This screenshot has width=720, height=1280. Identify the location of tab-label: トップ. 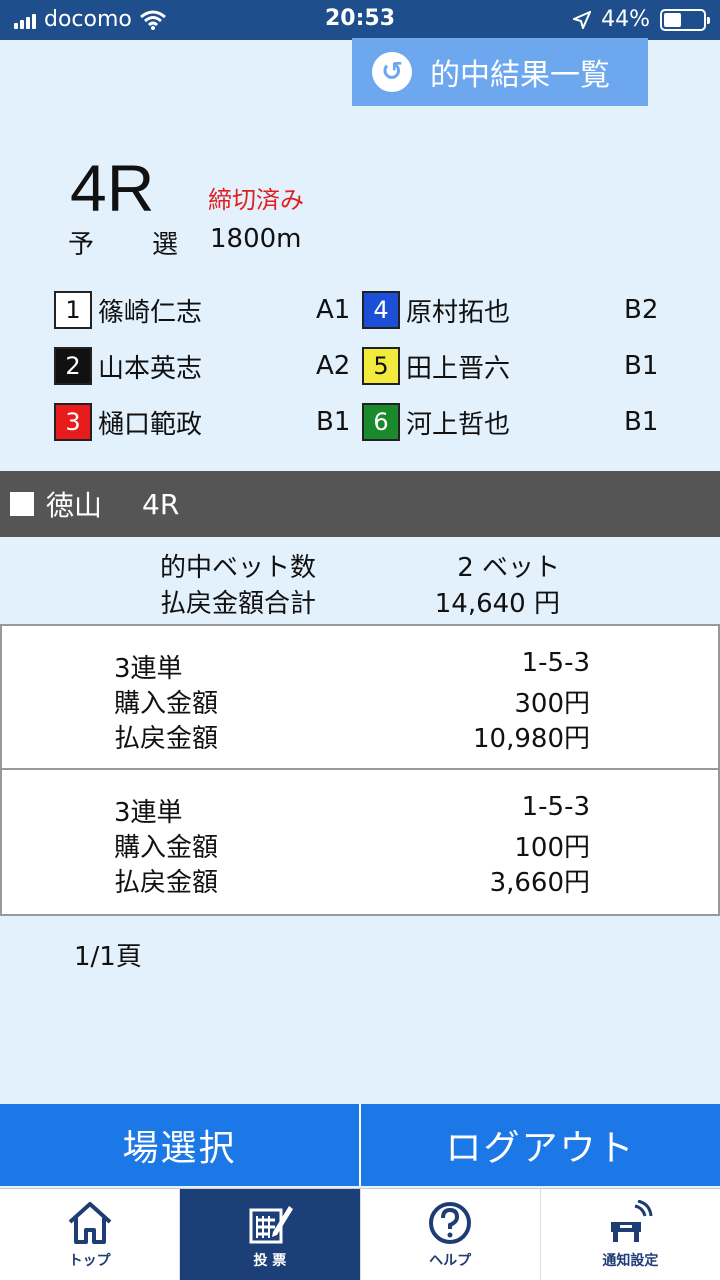
(89, 1260).